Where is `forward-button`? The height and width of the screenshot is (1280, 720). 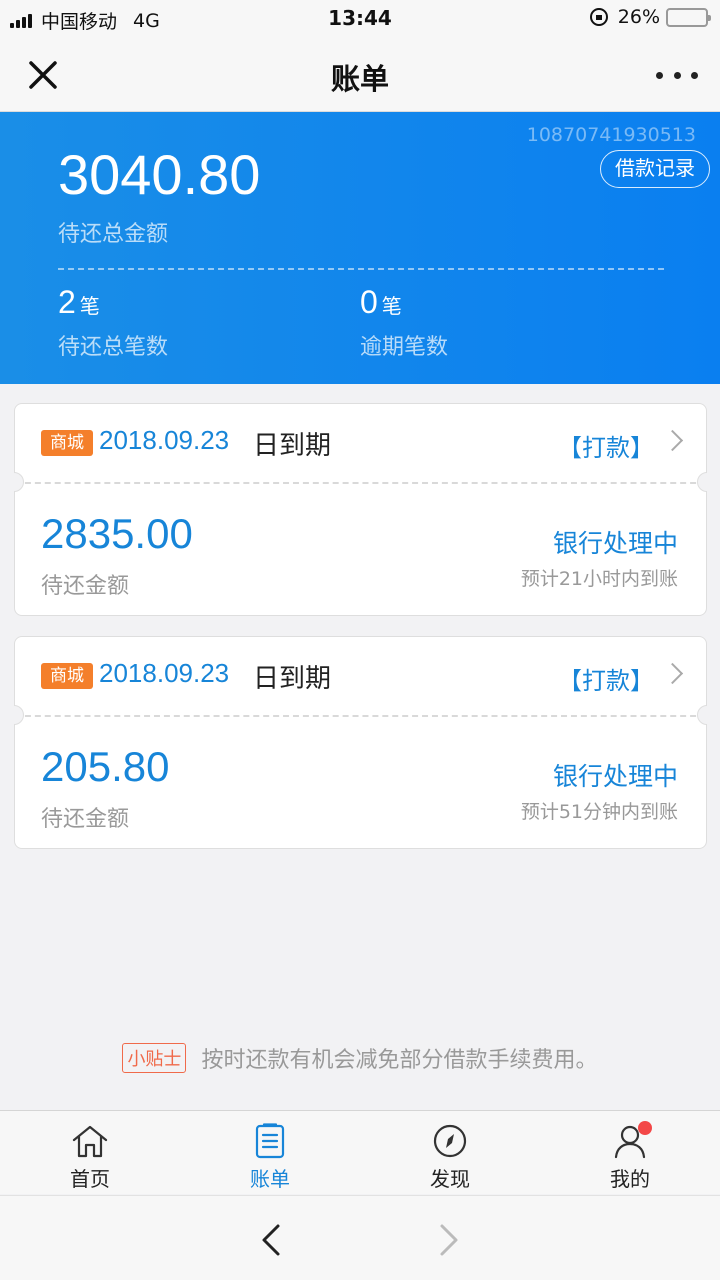
forward-button is located at coordinates (448, 1240).